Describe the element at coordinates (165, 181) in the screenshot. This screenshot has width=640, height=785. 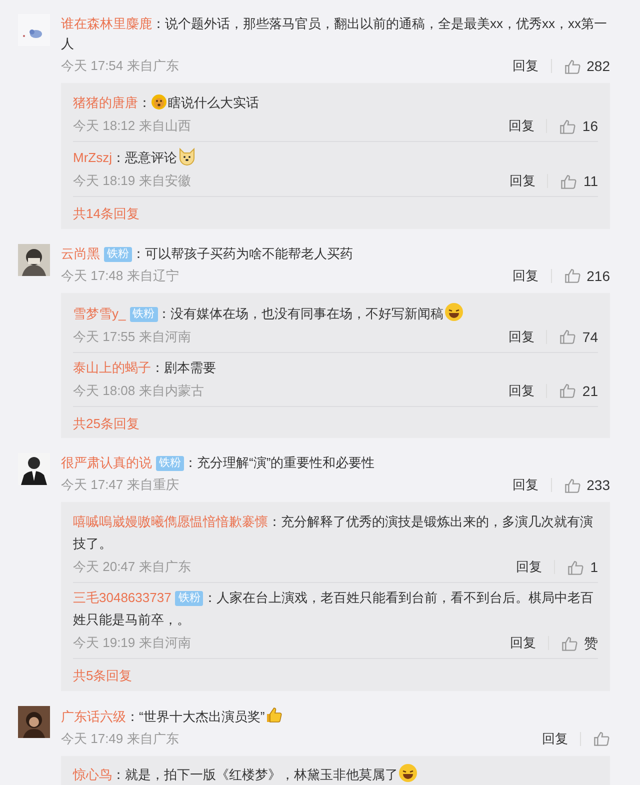
I see `comment-location: 来自安徽` at that location.